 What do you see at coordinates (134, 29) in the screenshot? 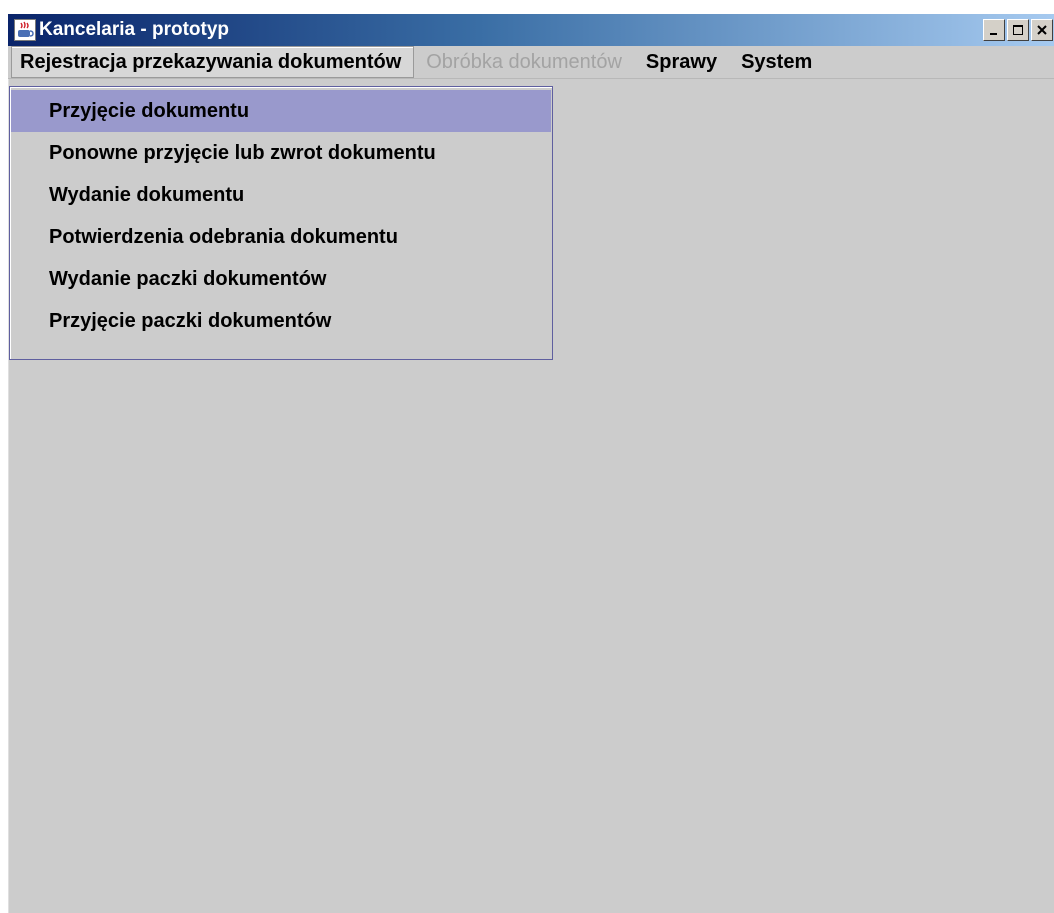
I see `window-title: Kancelaria - prototyp` at bounding box center [134, 29].